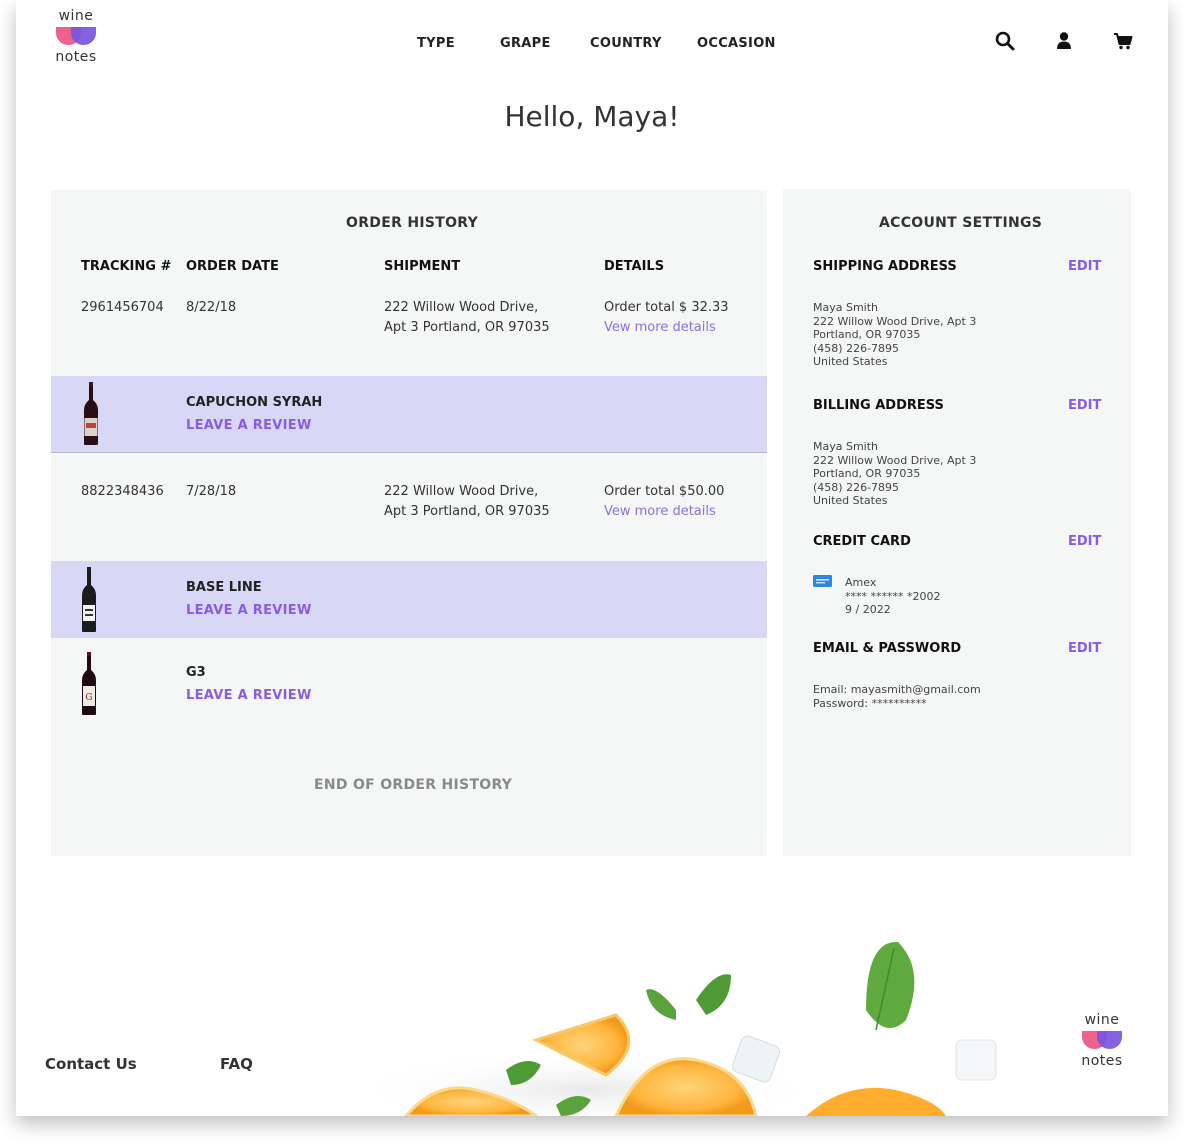  Describe the element at coordinates (409, 599) in the screenshot. I see `order-item-row: BASE LINE LEAVE A REVIEW` at that location.